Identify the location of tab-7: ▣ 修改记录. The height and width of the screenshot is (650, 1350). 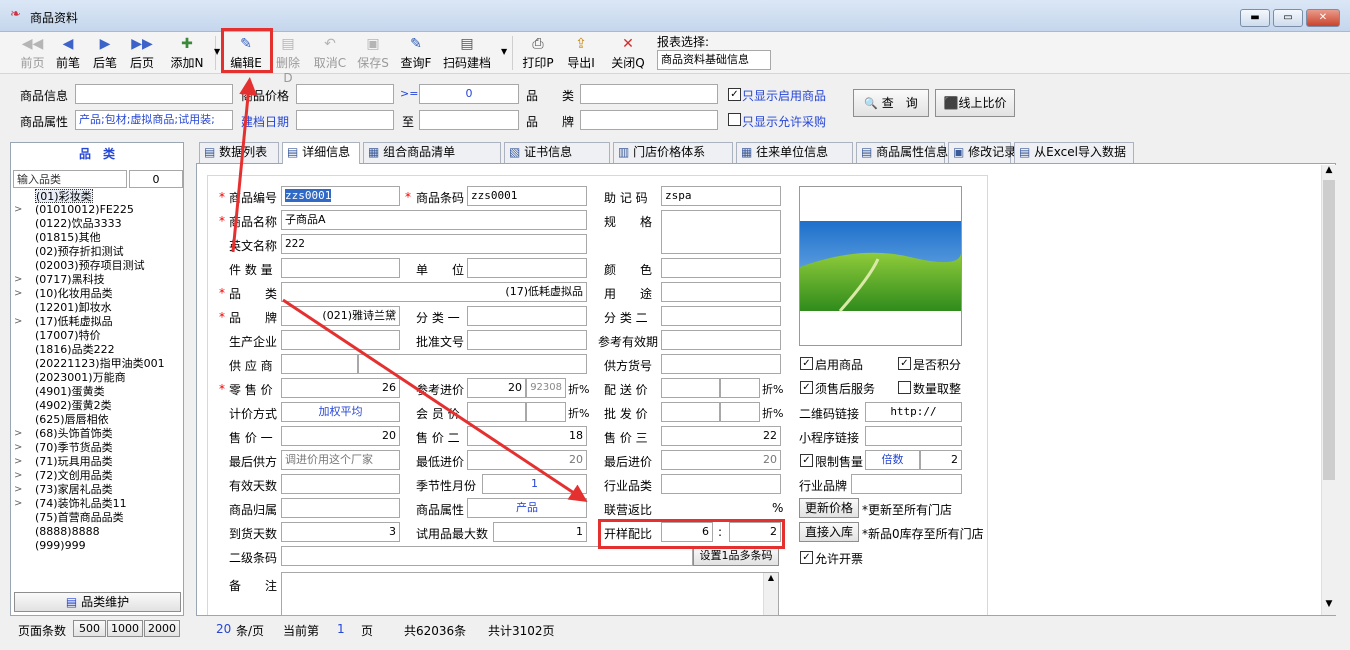
(982, 152).